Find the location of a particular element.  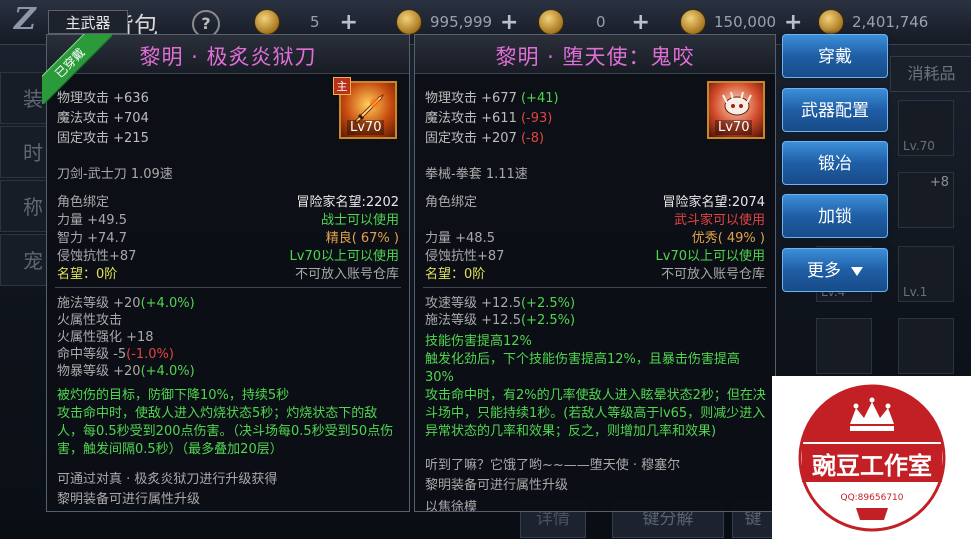

watermark: 豌豆工作室 QQ:89656710 is located at coordinates (871, 457).